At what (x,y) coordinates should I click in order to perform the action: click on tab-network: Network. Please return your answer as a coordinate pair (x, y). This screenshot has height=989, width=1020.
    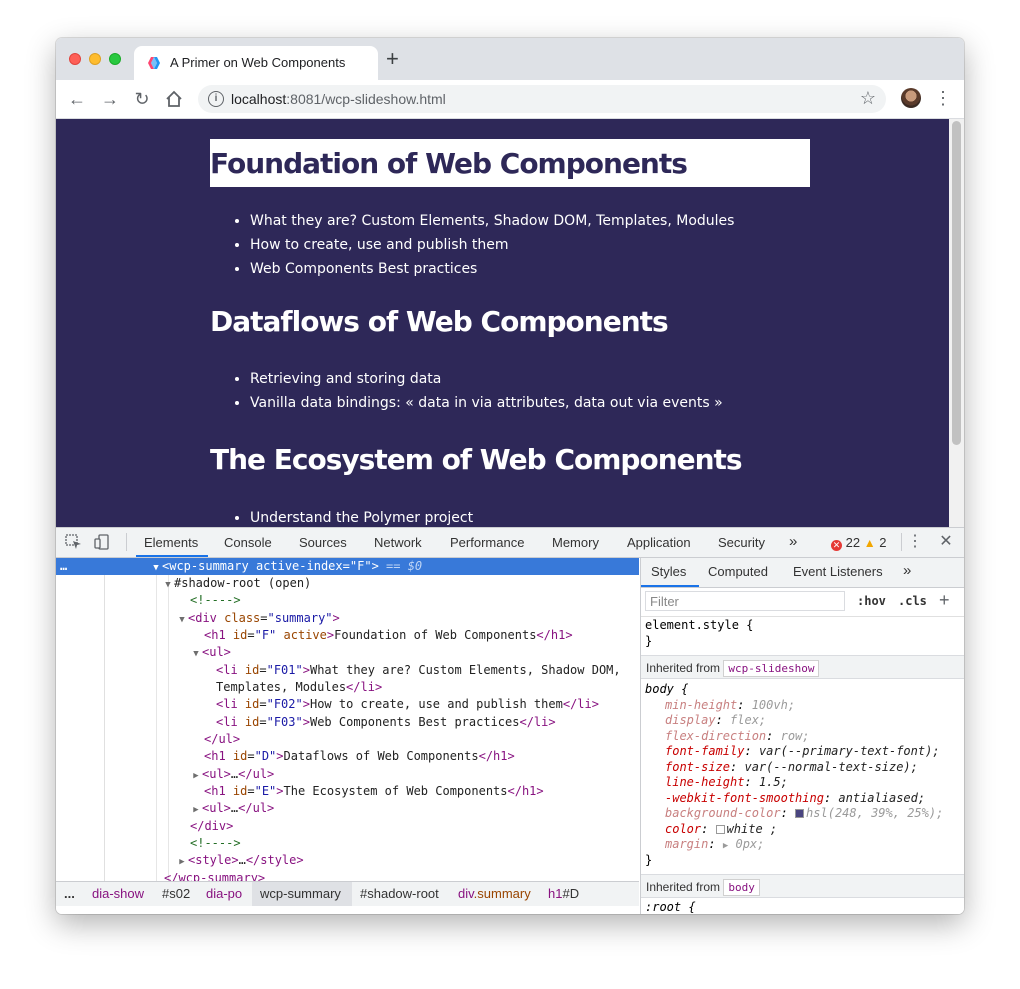
    Looking at the image, I should click on (398, 542).